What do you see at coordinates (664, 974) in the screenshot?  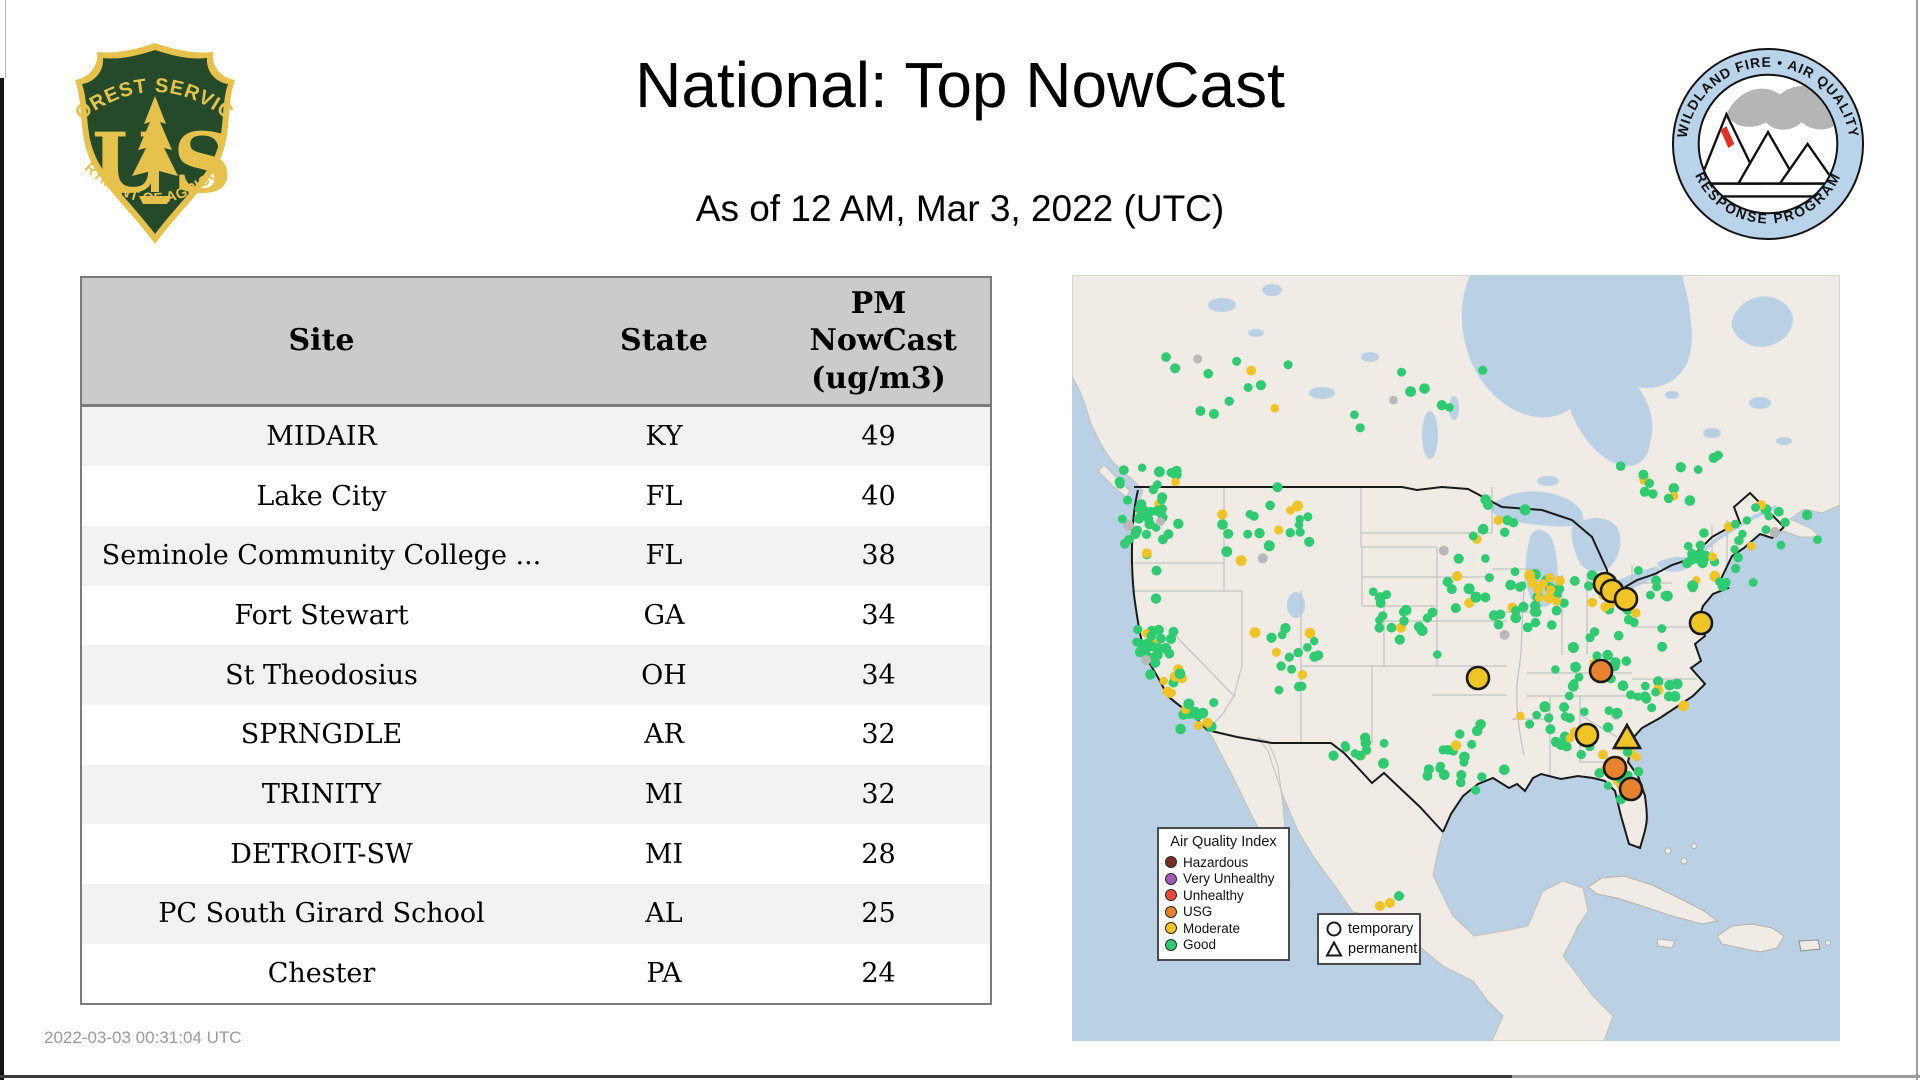 I see `state-cell: PA` at bounding box center [664, 974].